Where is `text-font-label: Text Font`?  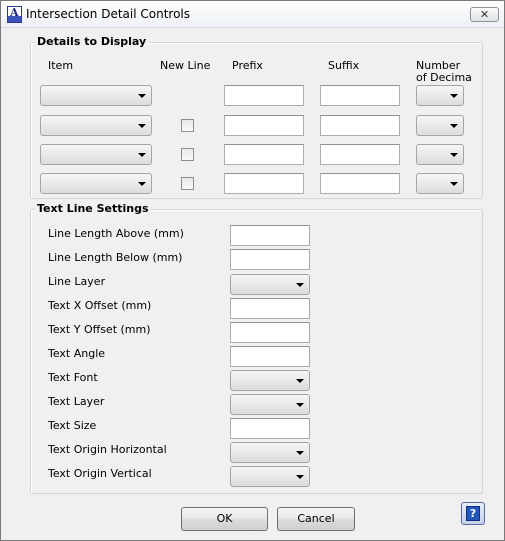 text-font-label: Text Font is located at coordinates (73, 377).